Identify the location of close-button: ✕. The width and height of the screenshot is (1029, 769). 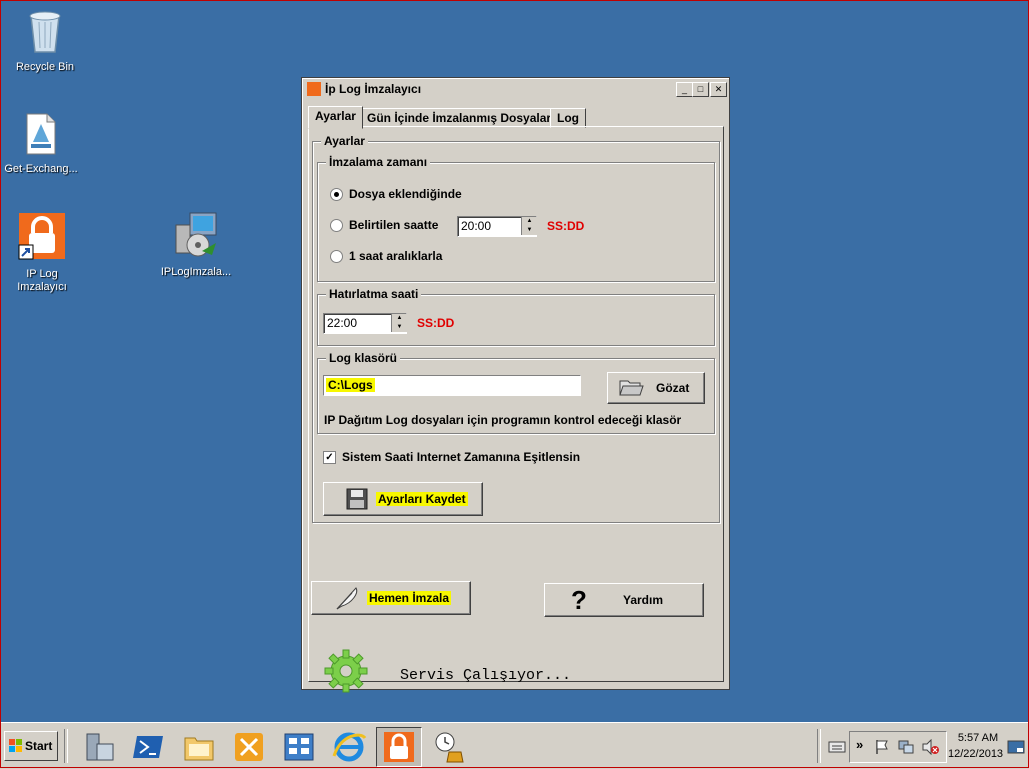
(718, 89).